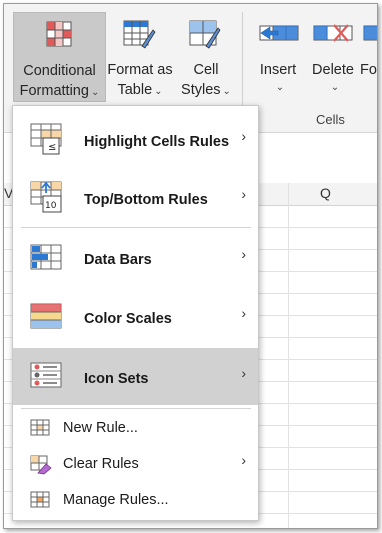 The height and width of the screenshot is (533, 382). What do you see at coordinates (46, 197) in the screenshot?
I see `top-bottom-icon: 10` at bounding box center [46, 197].